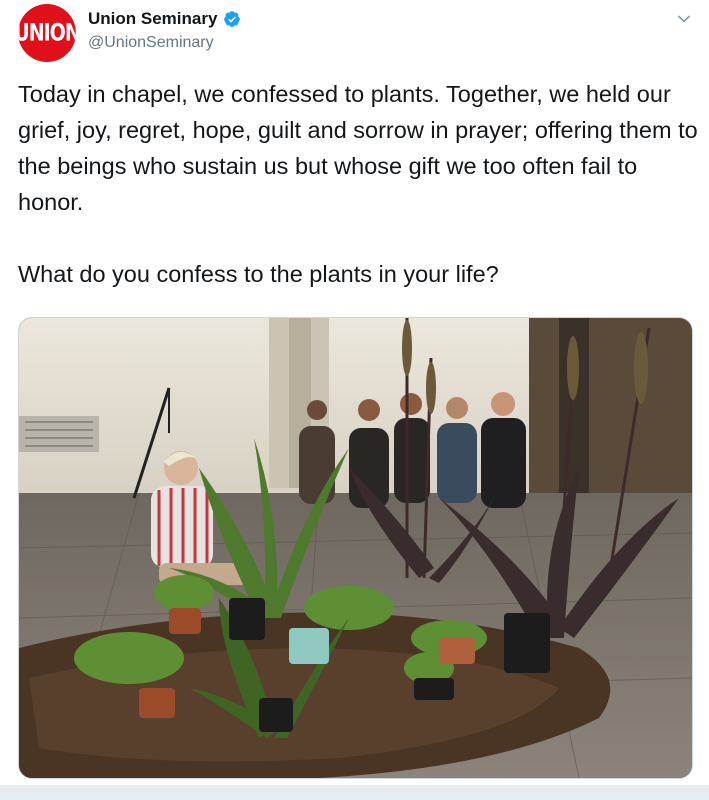 The image size is (709, 800). I want to click on author-name-row: Union Seminary, so click(164, 19).